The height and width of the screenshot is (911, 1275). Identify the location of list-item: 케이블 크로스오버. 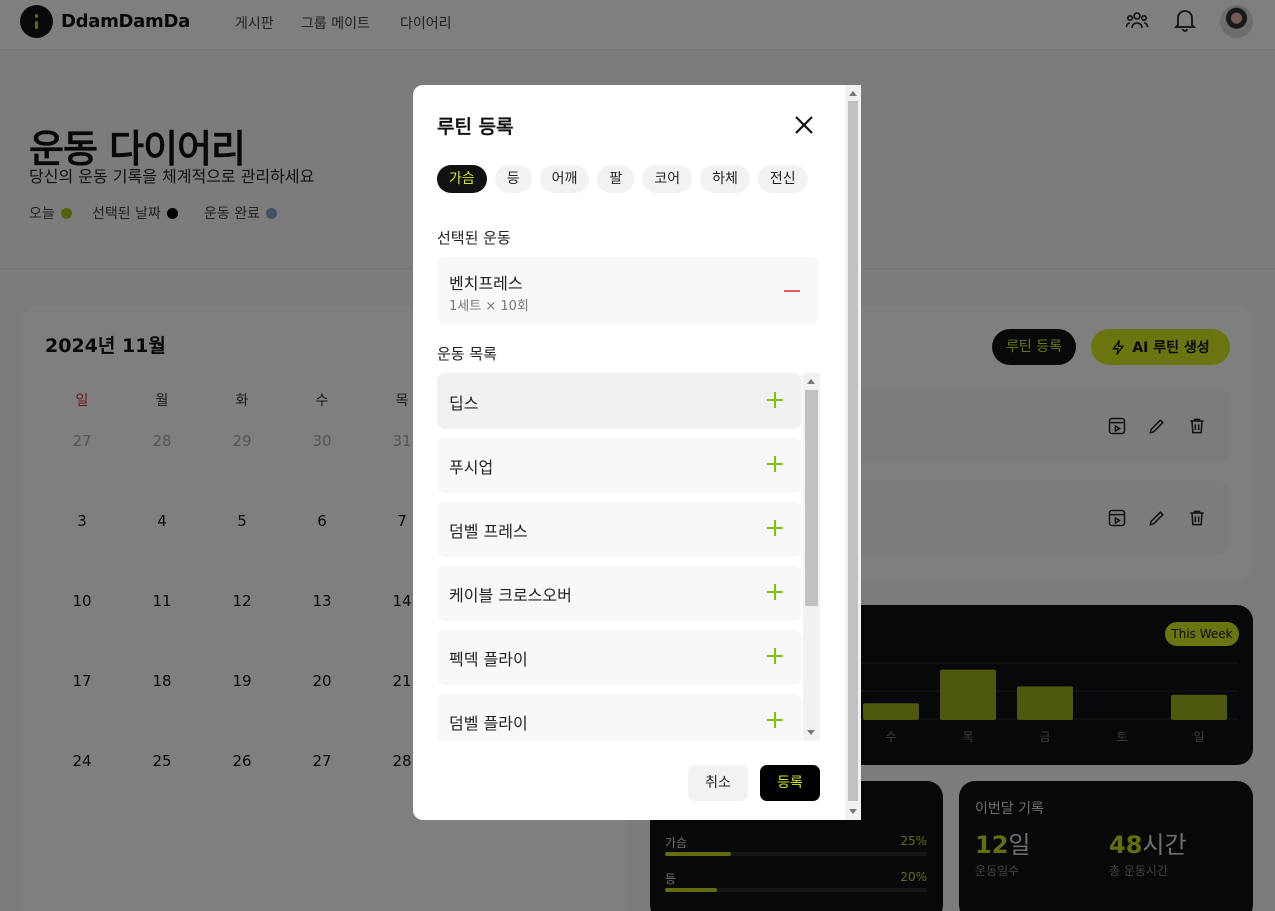
(619, 593).